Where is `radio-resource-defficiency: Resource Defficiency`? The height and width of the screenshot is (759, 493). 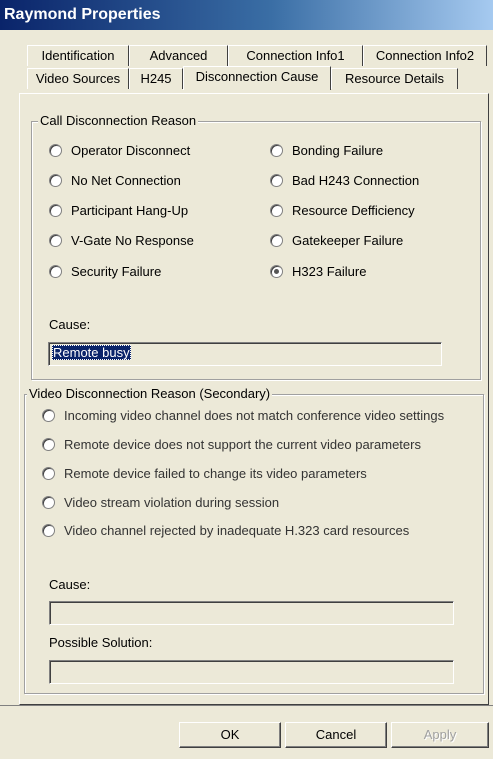 radio-resource-defficiency: Resource Defficiency is located at coordinates (342, 210).